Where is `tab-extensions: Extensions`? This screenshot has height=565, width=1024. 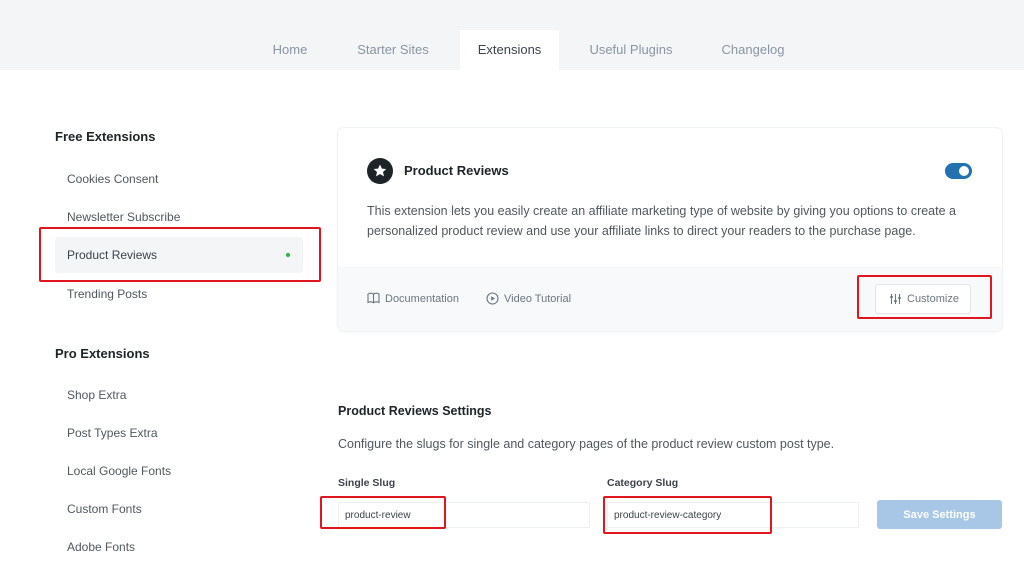 tab-extensions: Extensions is located at coordinates (509, 50).